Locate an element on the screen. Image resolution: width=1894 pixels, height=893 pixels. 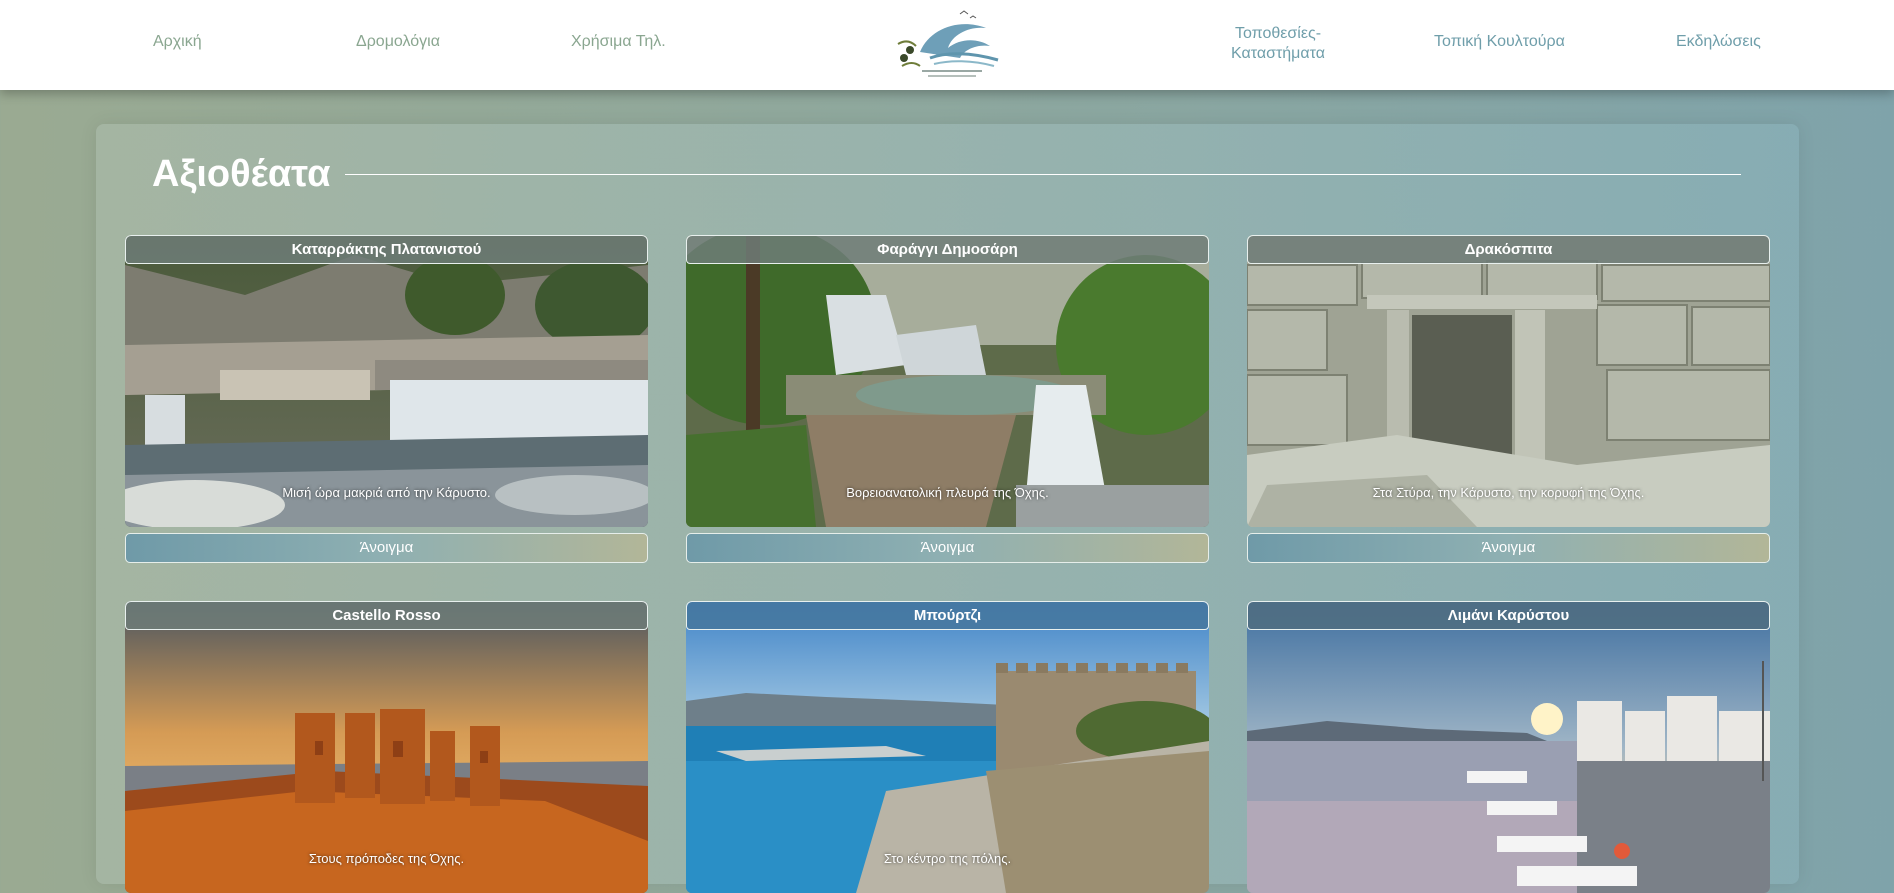
site-logo is located at coordinates (948, 45).